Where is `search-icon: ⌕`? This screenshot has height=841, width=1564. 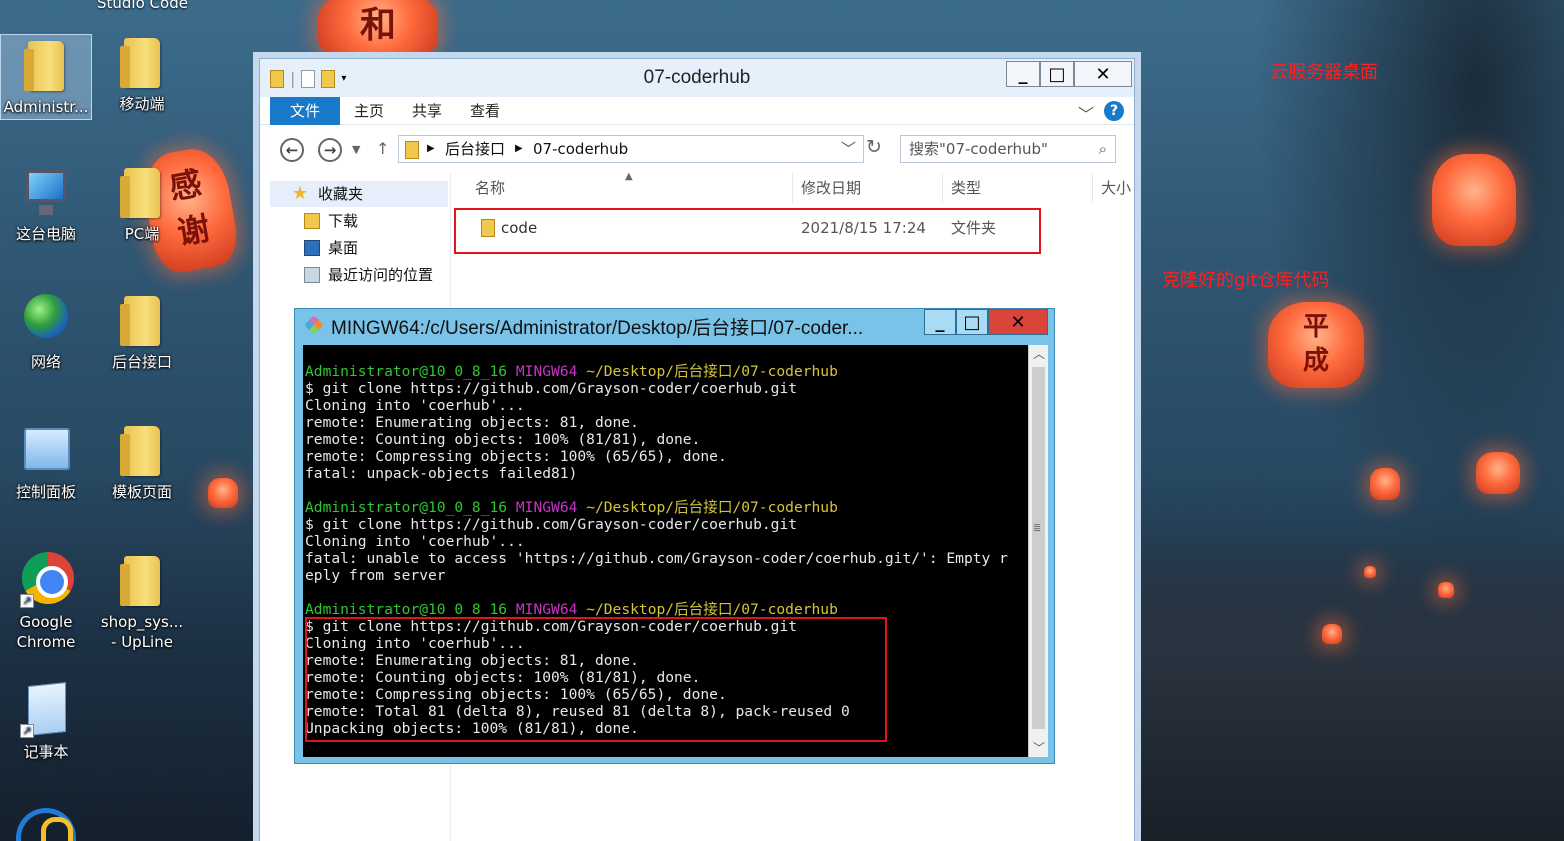
search-icon: ⌕ is located at coordinates (1103, 149).